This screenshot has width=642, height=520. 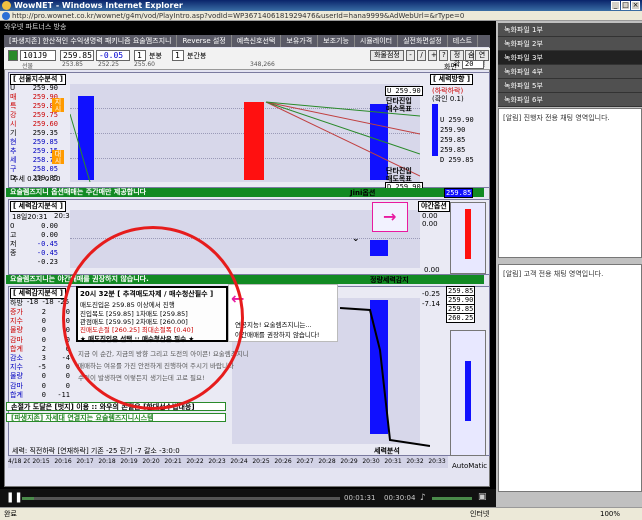 I want to click on price-row-key: 시, so click(x=13, y=124).